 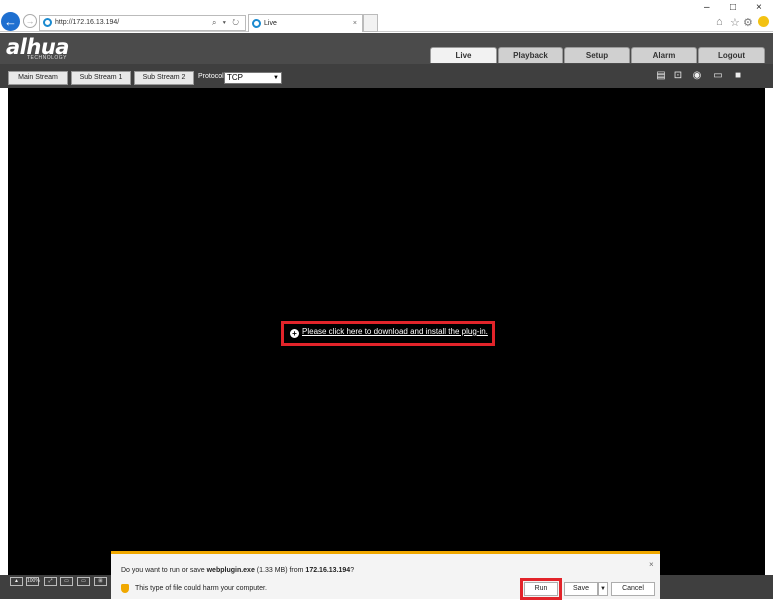 I want to click on download-msg-pre: Do you want to run or save, so click(x=164, y=570).